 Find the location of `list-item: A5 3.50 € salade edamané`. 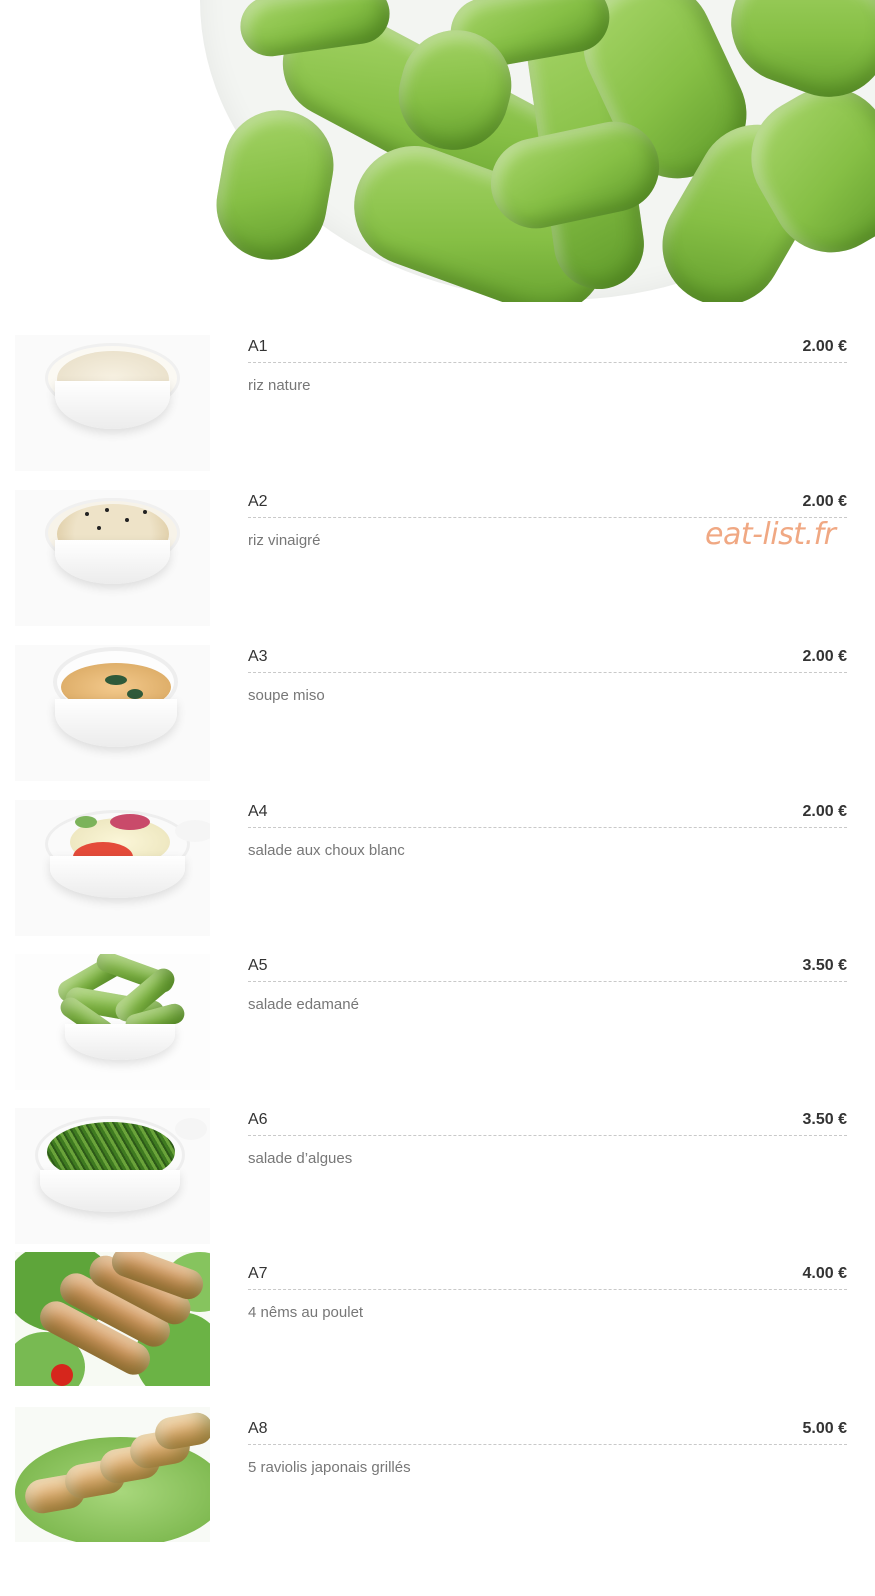

list-item: A5 3.50 € salade edamané is located at coordinates (437, 1024).